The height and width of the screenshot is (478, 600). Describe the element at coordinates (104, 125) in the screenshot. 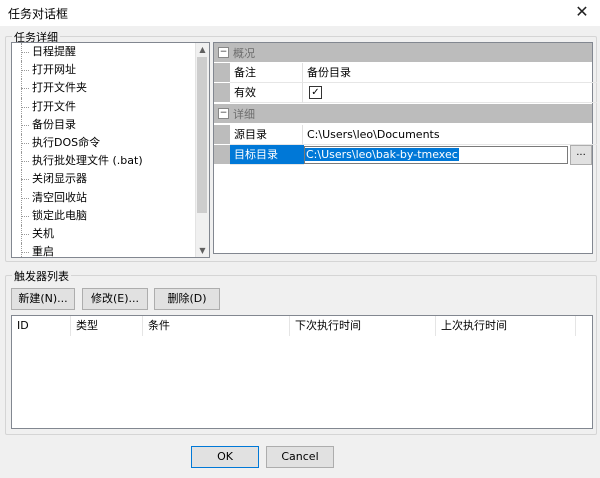

I see `tree-item: 备份目录` at that location.